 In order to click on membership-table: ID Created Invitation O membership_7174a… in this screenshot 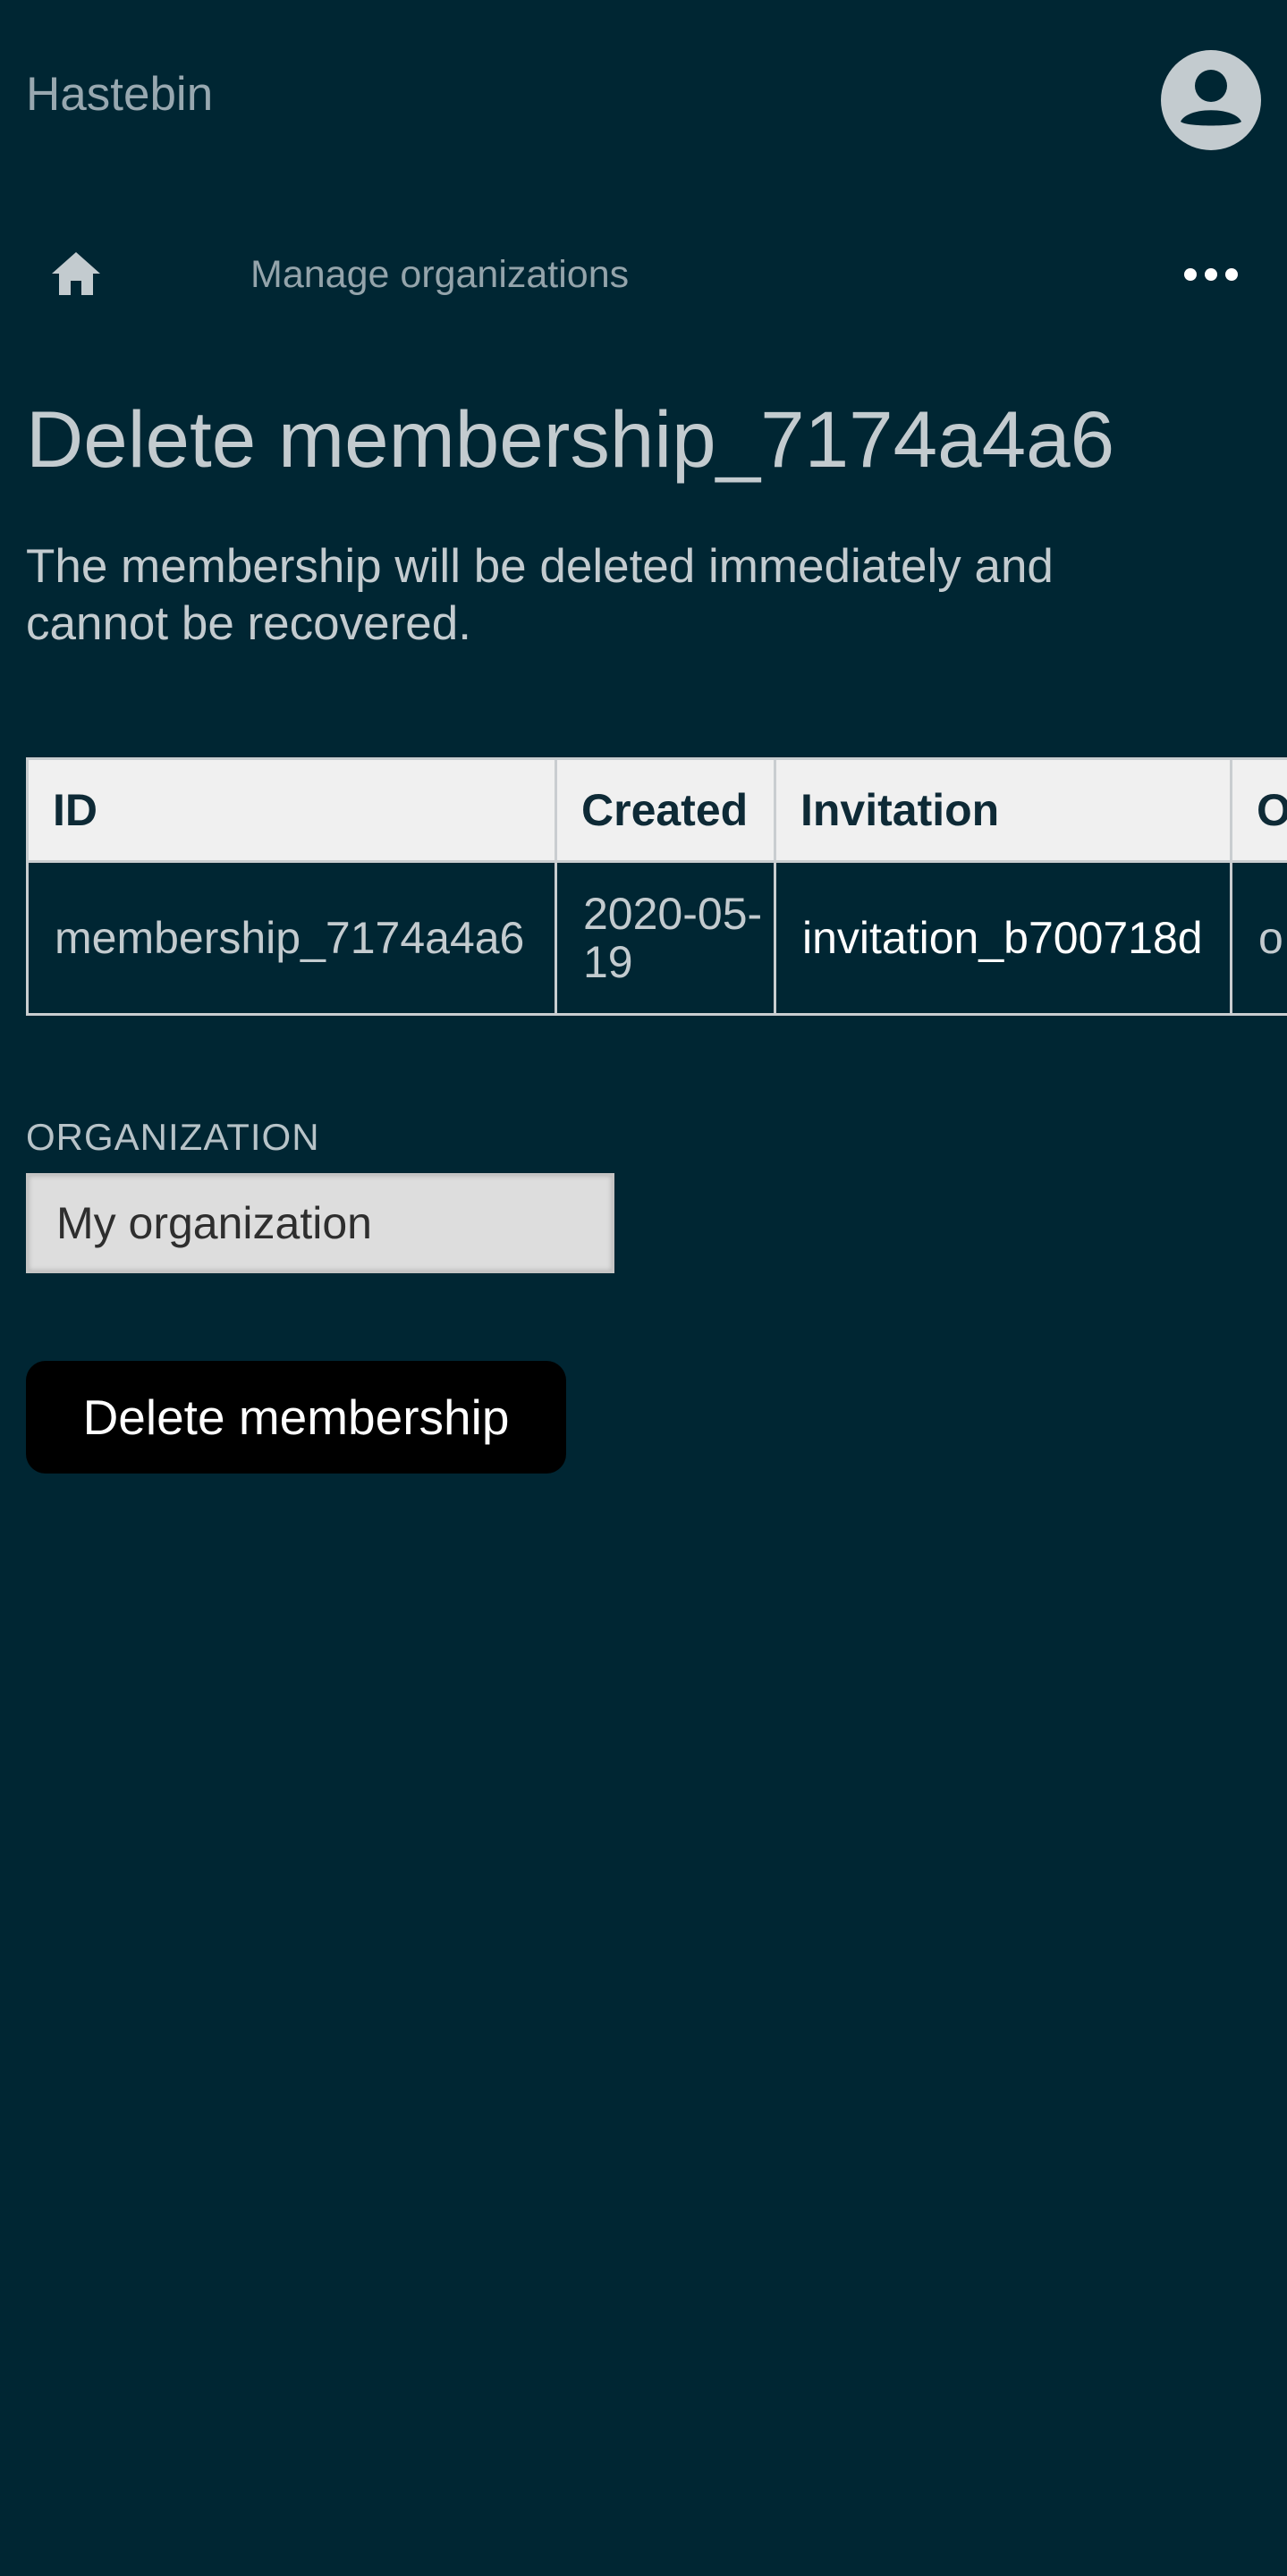, I will do `click(656, 886)`.